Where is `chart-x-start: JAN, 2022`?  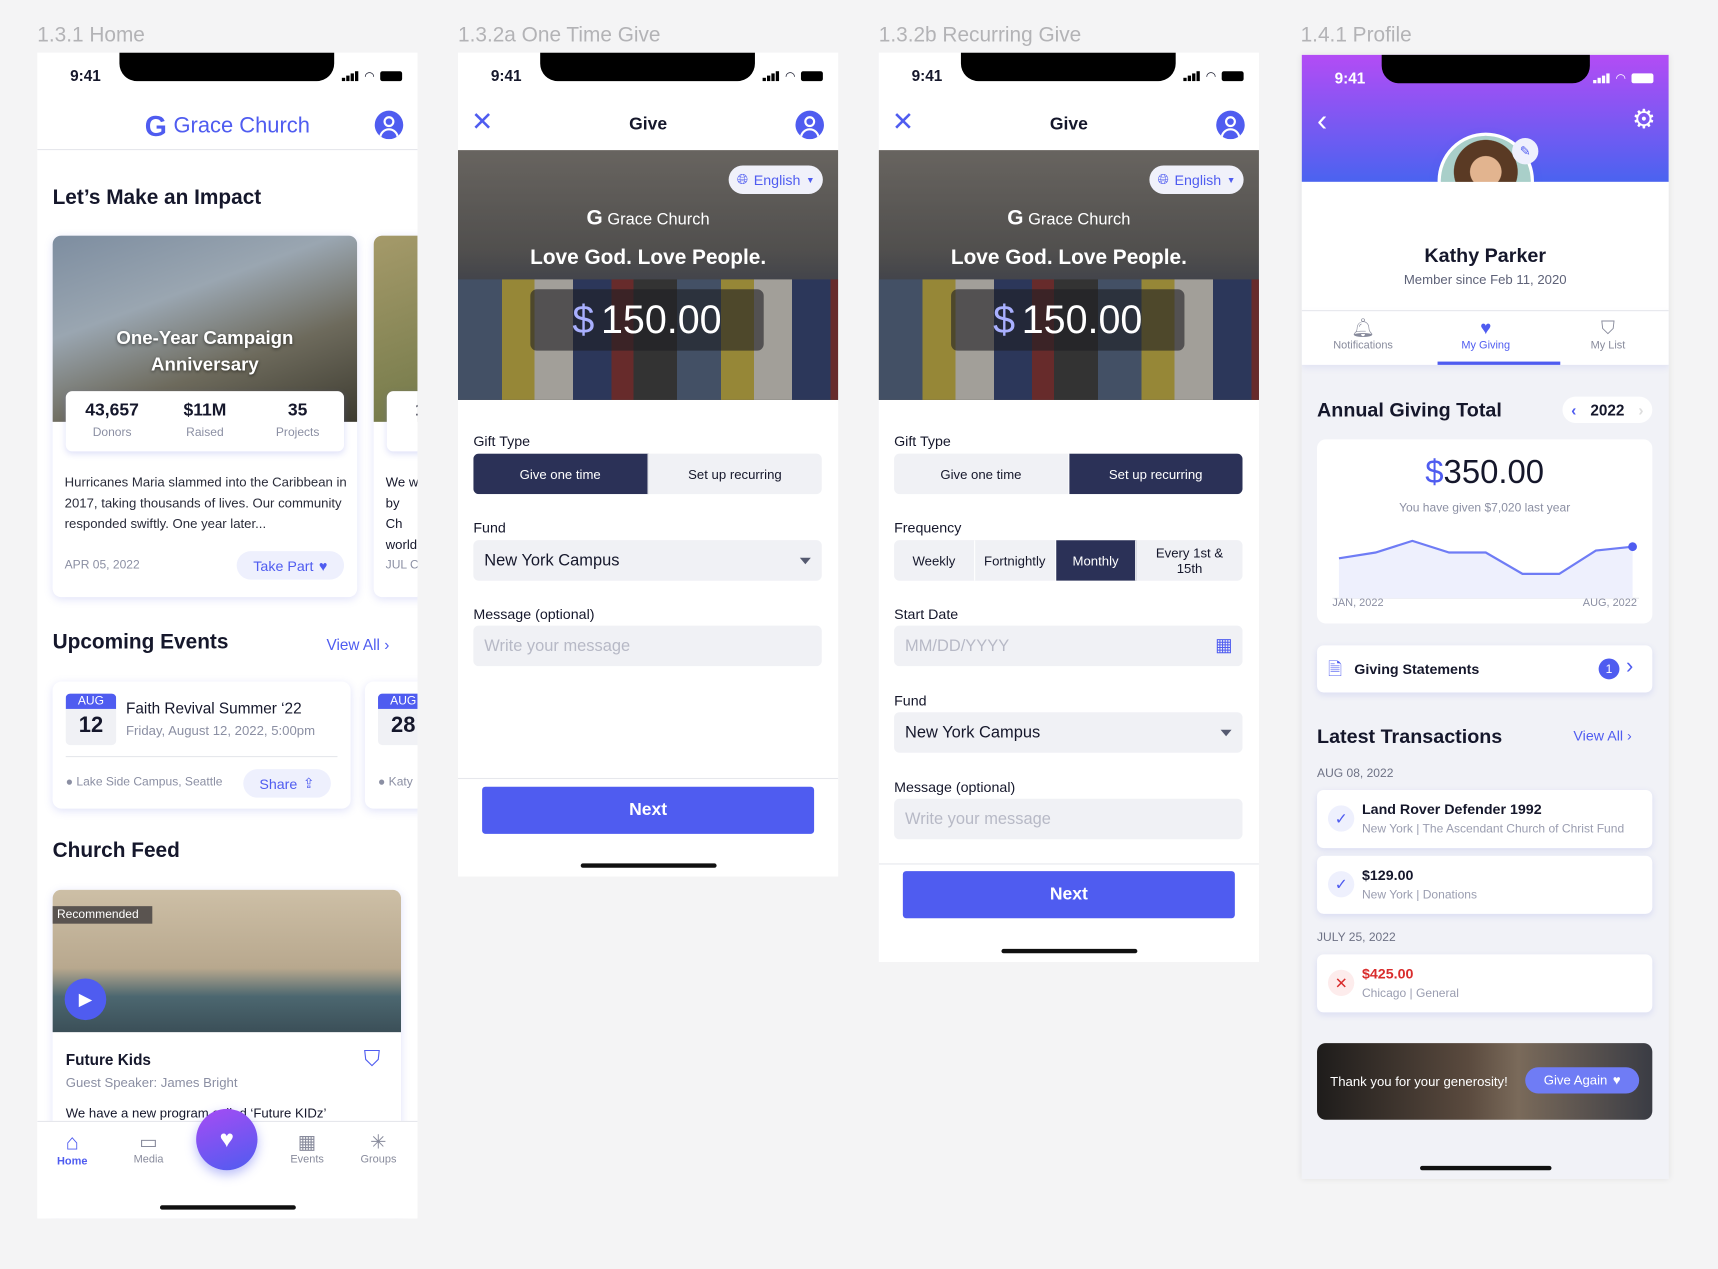 chart-x-start: JAN, 2022 is located at coordinates (1358, 603).